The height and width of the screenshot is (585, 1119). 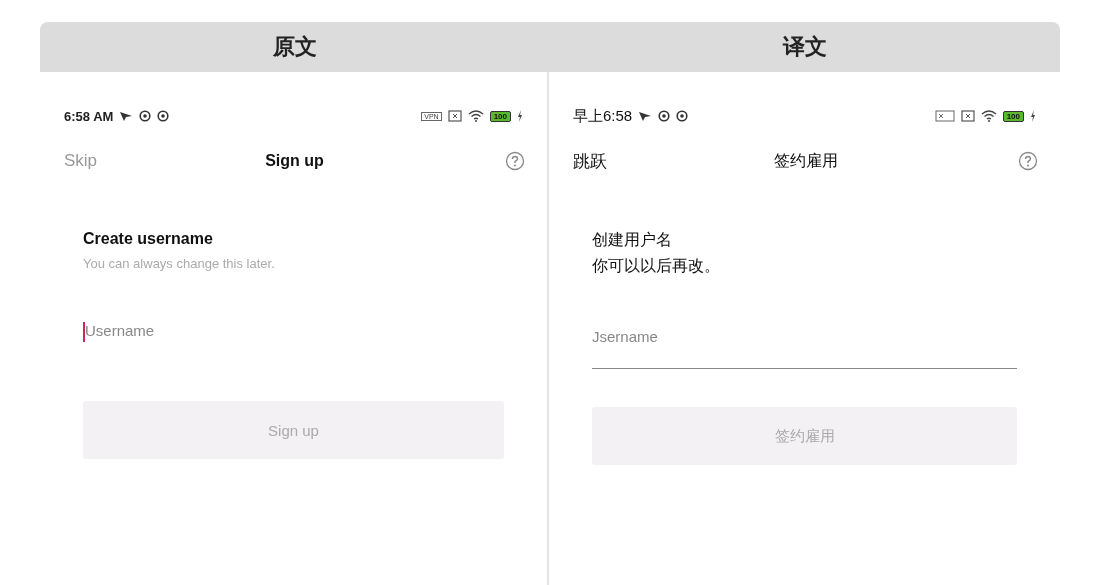 I want to click on subtitle: You can always change this later., so click(x=179, y=263).